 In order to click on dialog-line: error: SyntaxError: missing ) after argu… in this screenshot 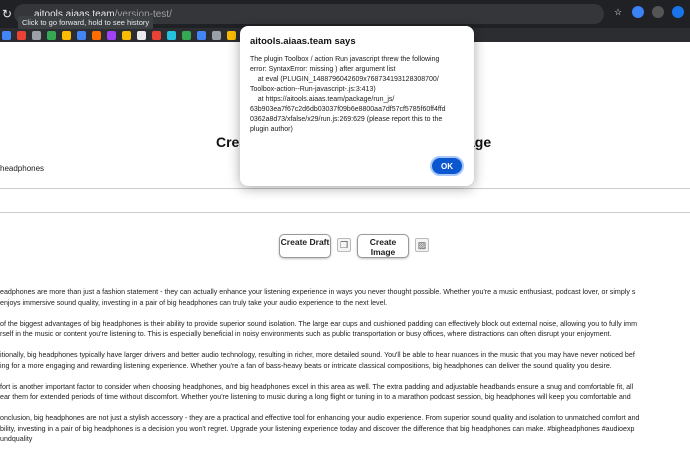, I will do `click(323, 69)`.